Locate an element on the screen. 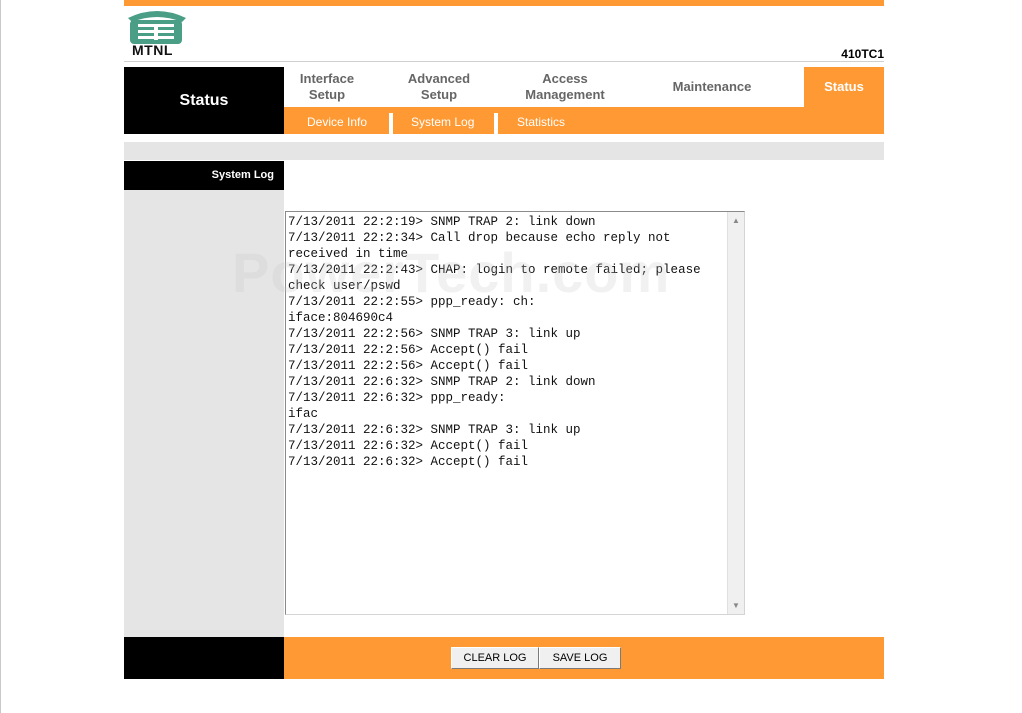  tab-access-management: Access Management is located at coordinates (565, 87).